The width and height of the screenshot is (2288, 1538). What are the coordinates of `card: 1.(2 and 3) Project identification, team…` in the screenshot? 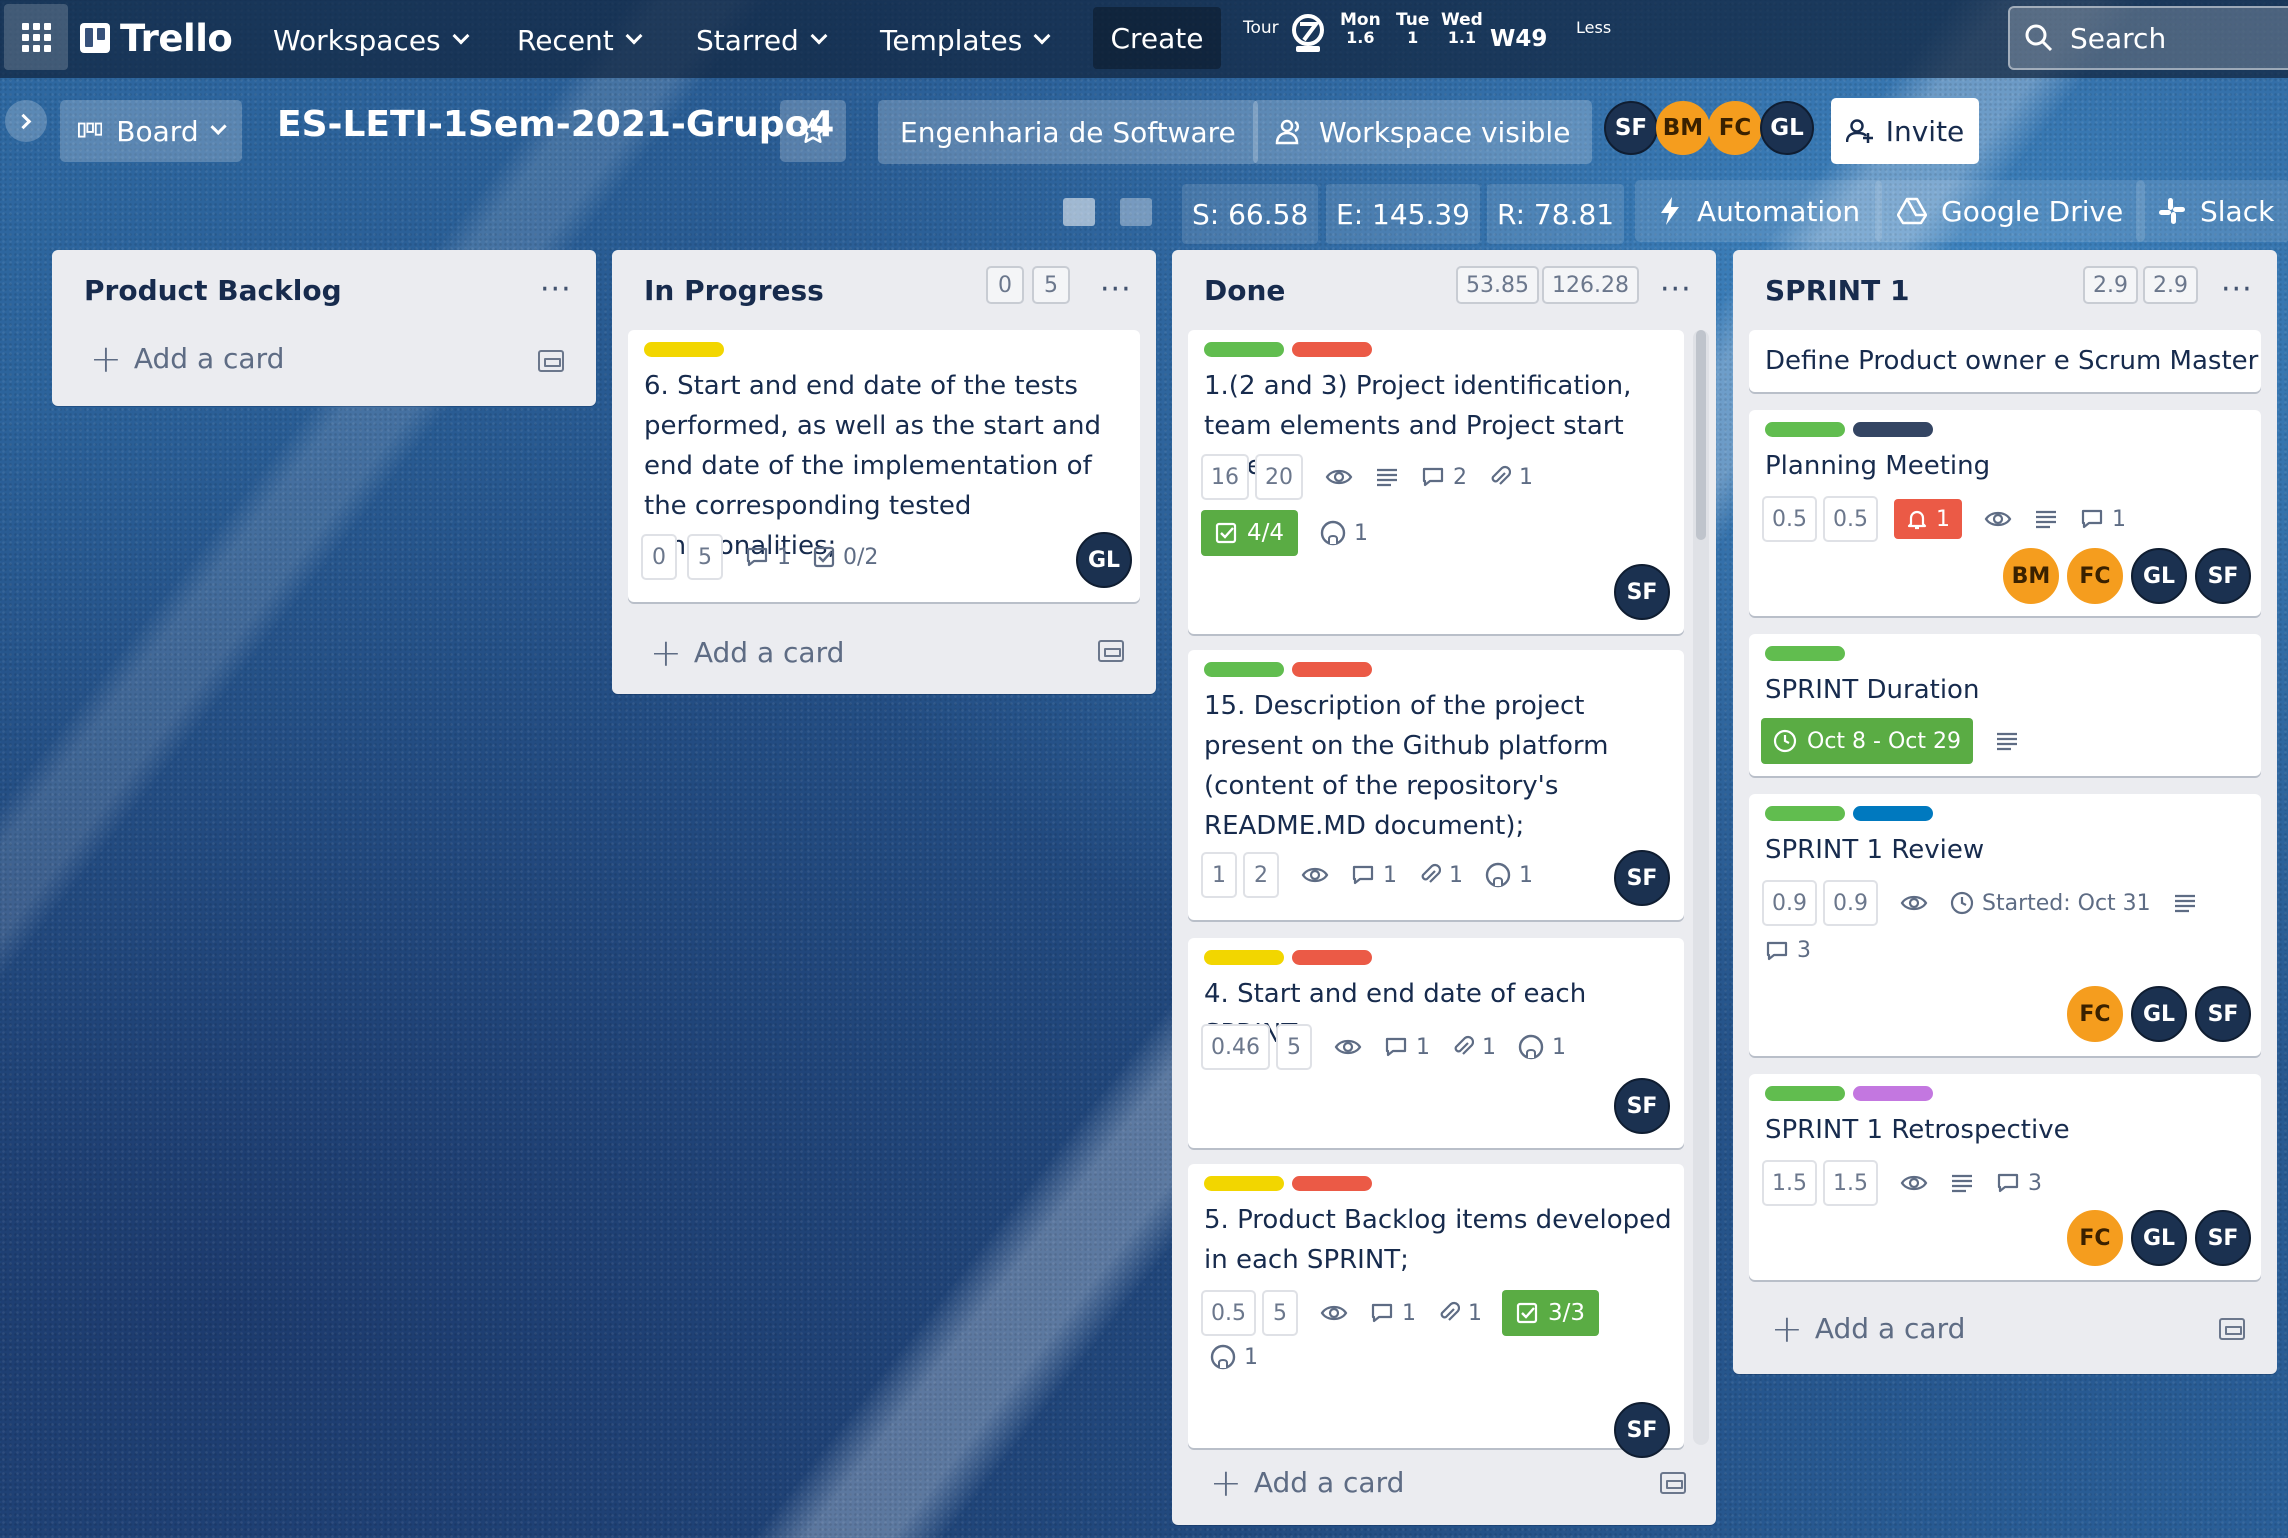 It's located at (1436, 482).